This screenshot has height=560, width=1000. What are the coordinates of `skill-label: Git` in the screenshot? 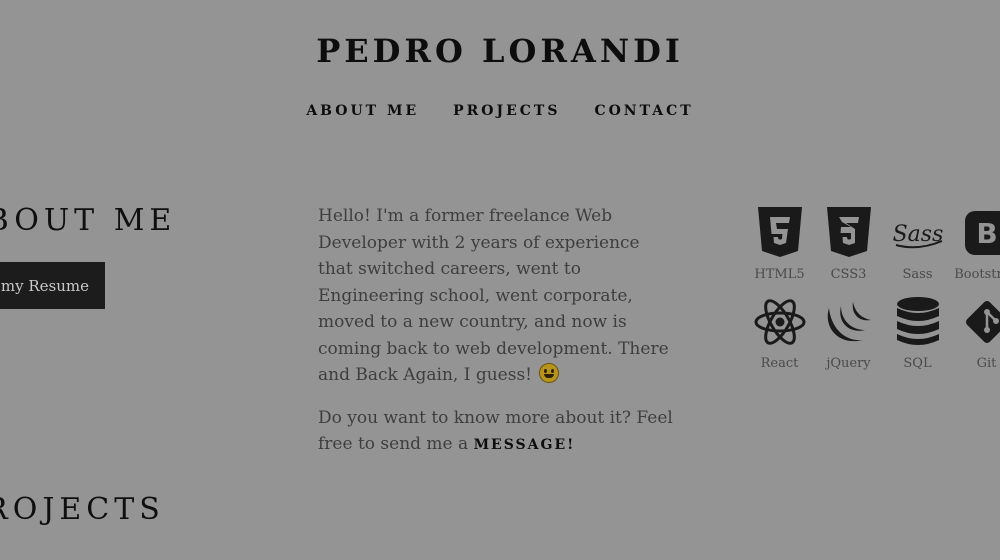 It's located at (986, 363).